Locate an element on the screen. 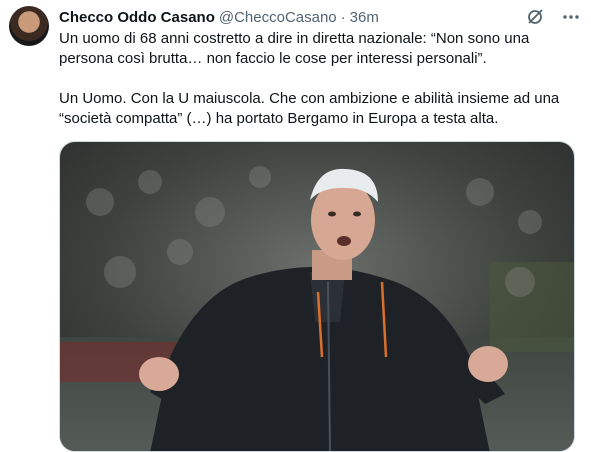  more-icon is located at coordinates (571, 17).